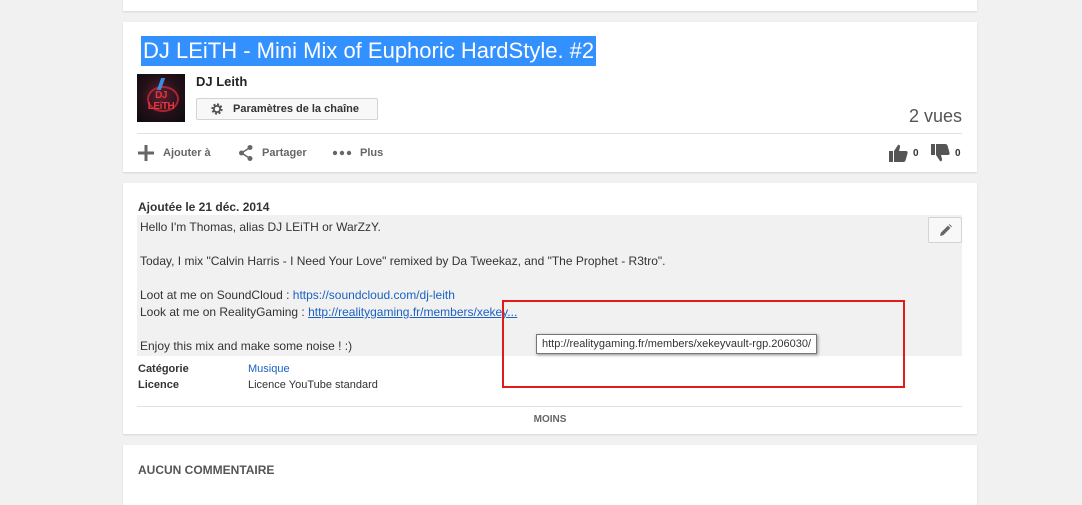 Image resolution: width=1082 pixels, height=505 pixels. What do you see at coordinates (221, 81) in the screenshot?
I see `channel-name: DJ Leith` at bounding box center [221, 81].